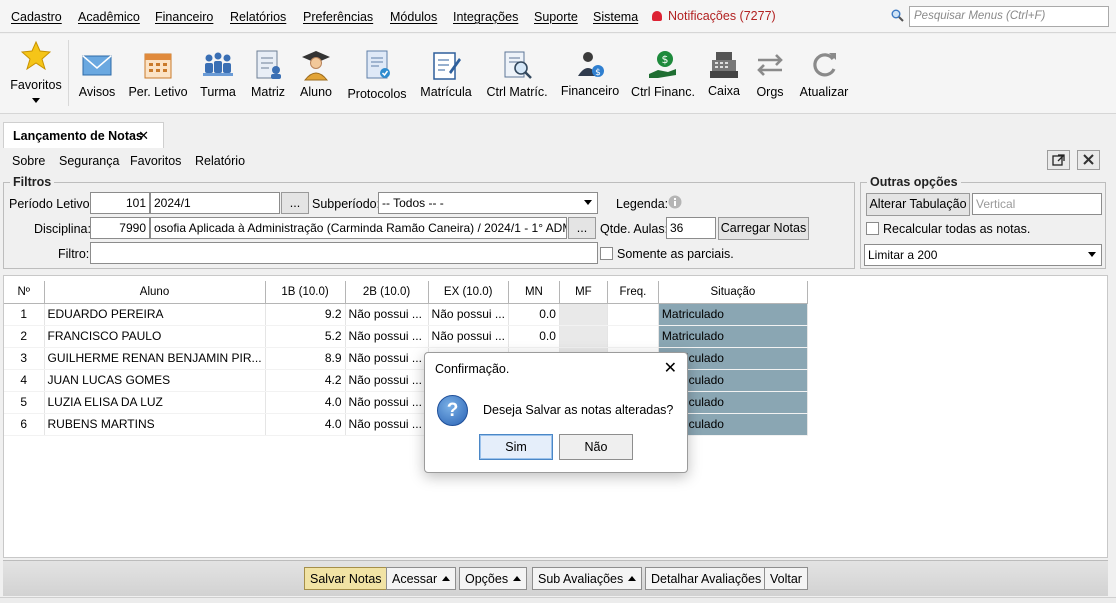 This screenshot has width=1116, height=603. Describe the element at coordinates (1009, 16) in the screenshot. I see `search-input: Pesquisar Menus (Ctrl+F)` at that location.